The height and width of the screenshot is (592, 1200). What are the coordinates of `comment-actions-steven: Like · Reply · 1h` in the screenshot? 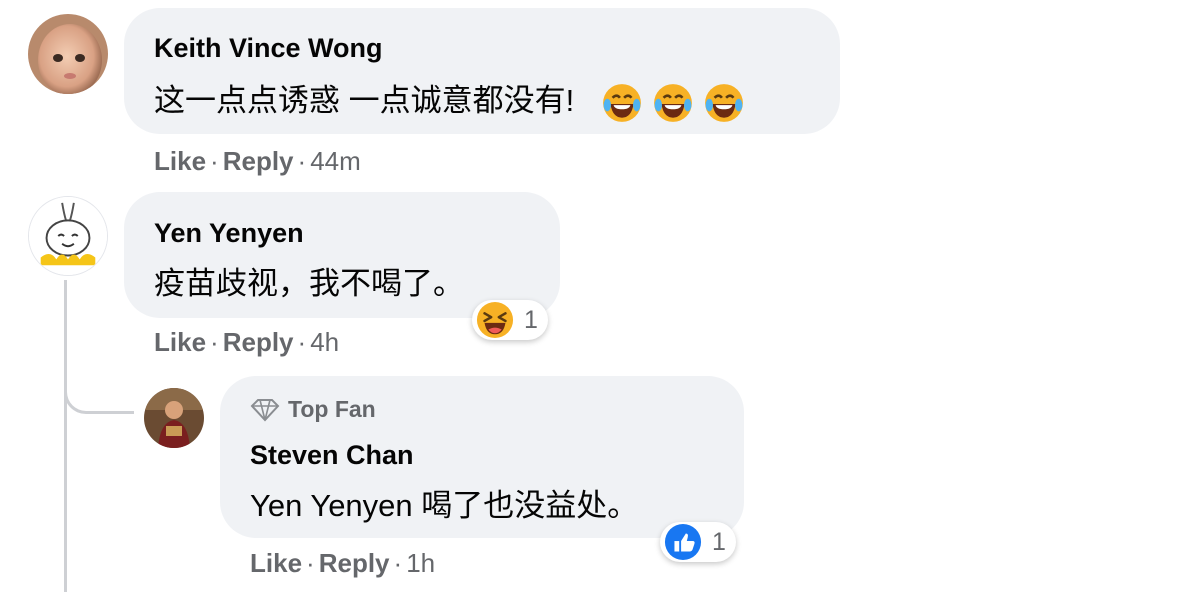 It's located at (342, 563).